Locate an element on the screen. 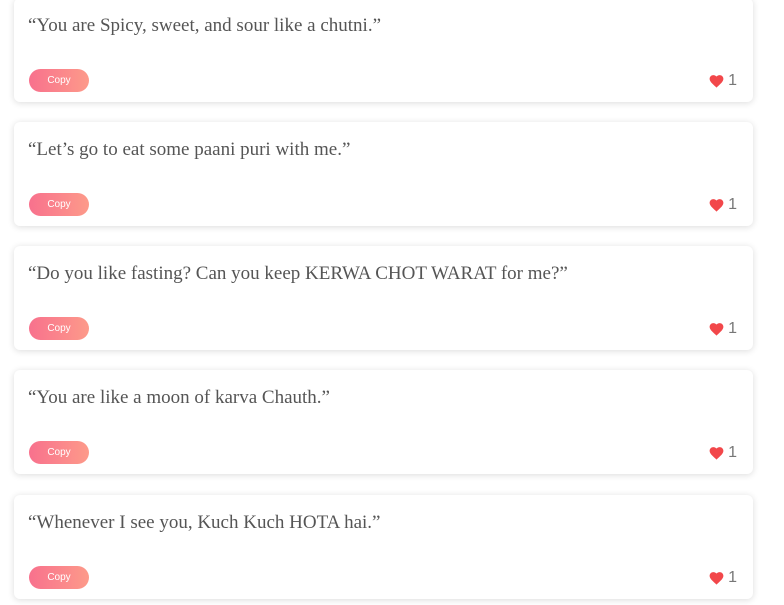 The width and height of the screenshot is (784, 605). quote-text: “You are like a moon of karva Chauth.” is located at coordinates (179, 397).